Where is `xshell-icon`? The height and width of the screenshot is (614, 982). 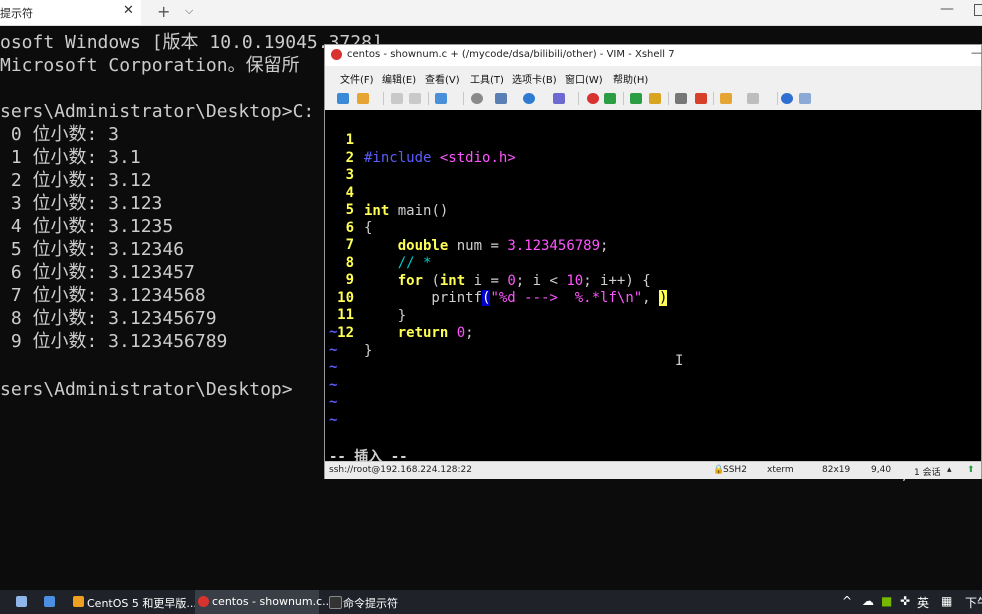
xshell-icon is located at coordinates (593, 98).